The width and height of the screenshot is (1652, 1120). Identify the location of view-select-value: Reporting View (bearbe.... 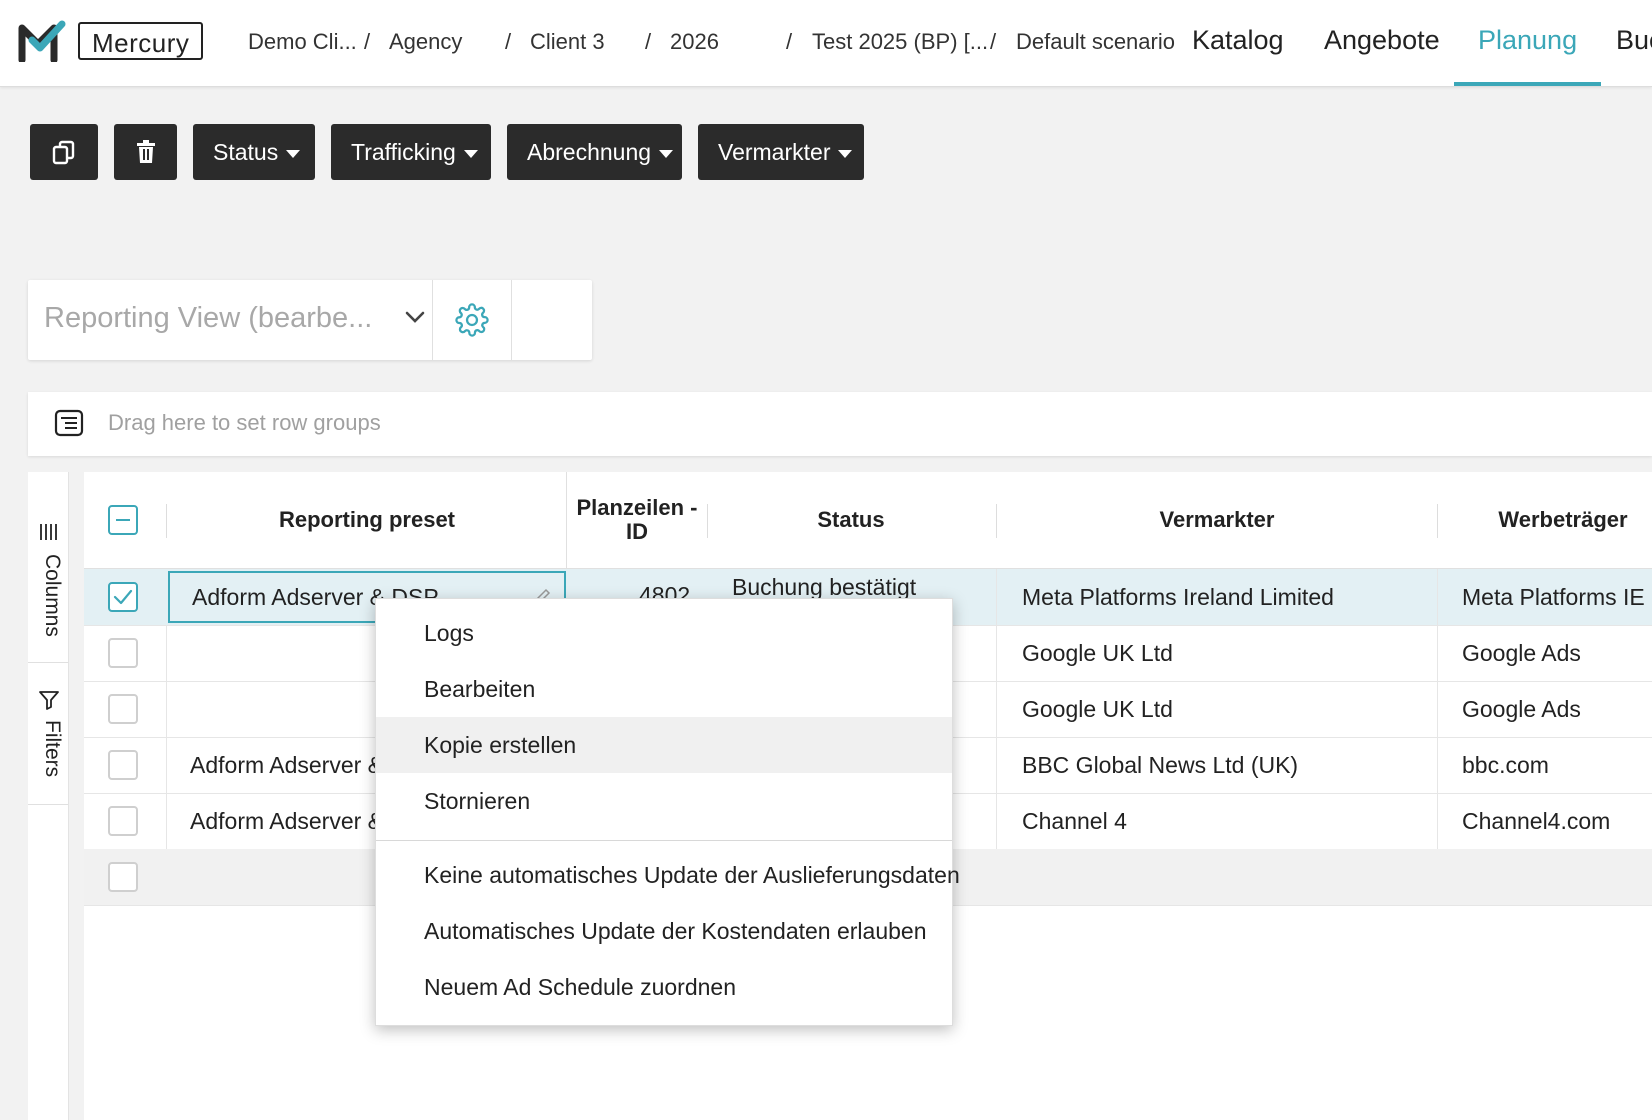
(208, 318).